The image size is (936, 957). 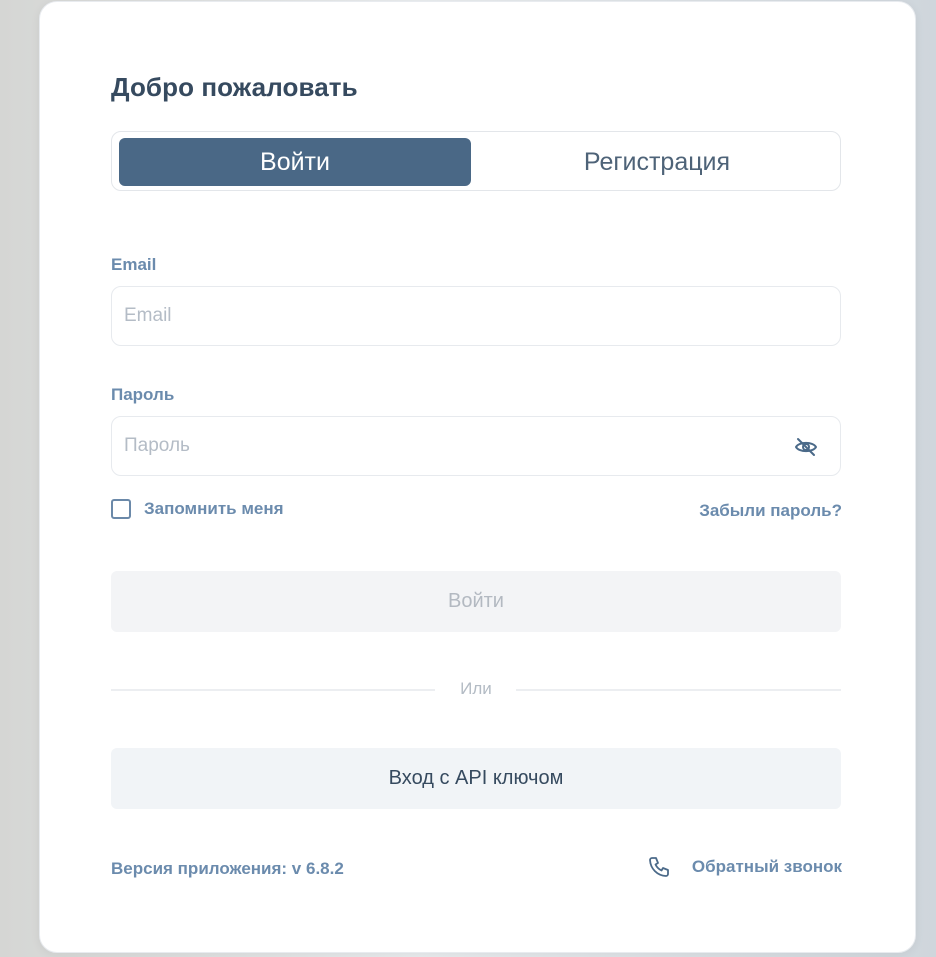 I want to click on password-label: Пароль, so click(x=143, y=394).